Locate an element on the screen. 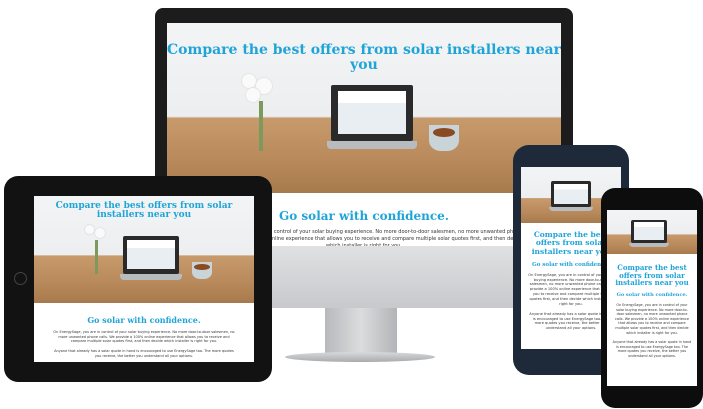 The width and height of the screenshot is (703, 409). monitor-foot is located at coordinates (360, 357).